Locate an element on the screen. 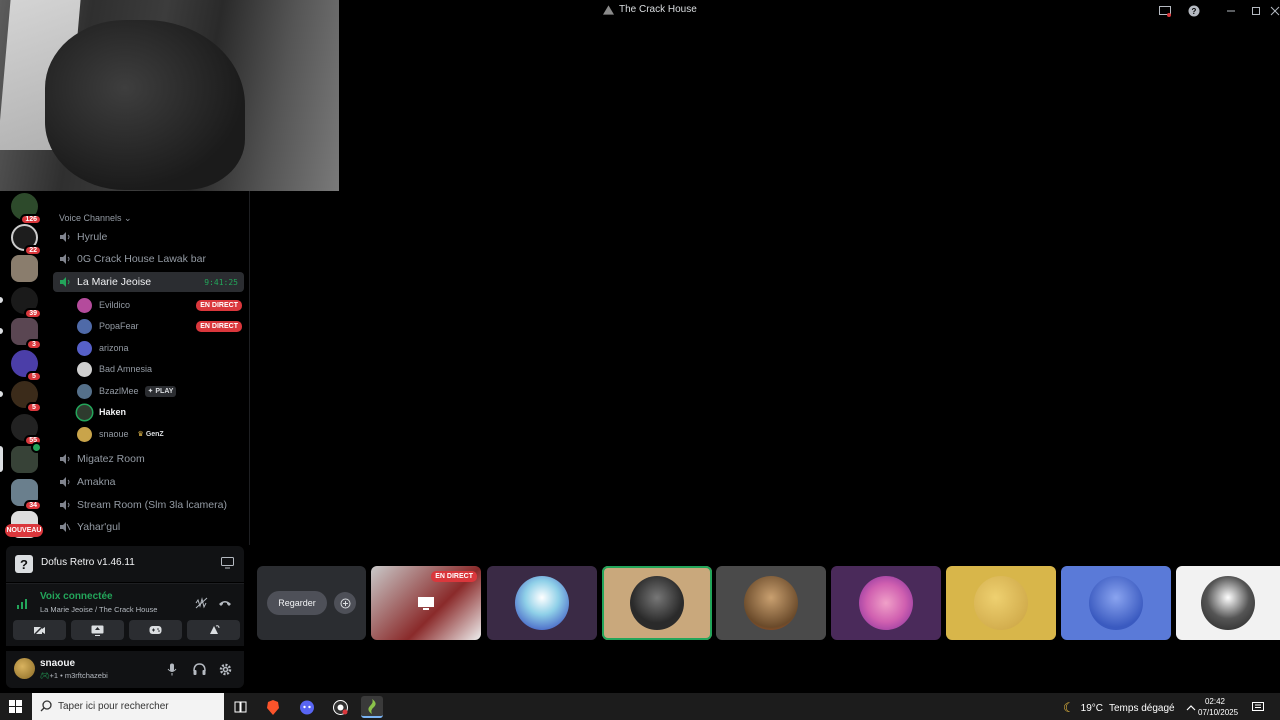 The image size is (1280, 720). taskbar-search: Taper ici pour rechercher is located at coordinates (128, 706).